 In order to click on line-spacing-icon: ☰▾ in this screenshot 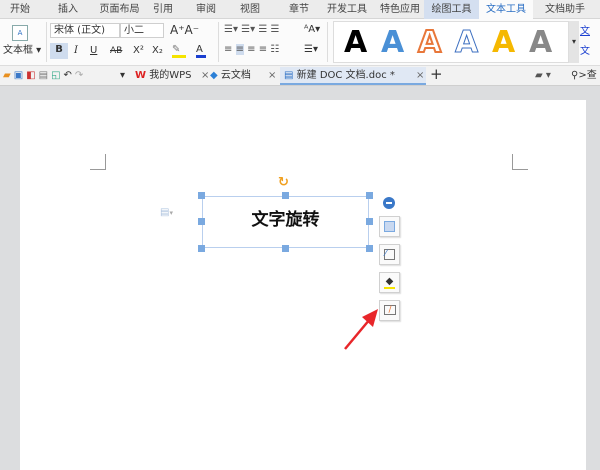, I will do `click(311, 50)`.